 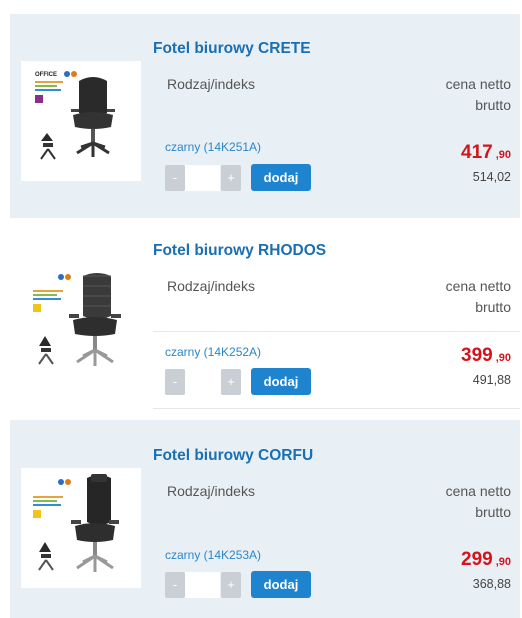 What do you see at coordinates (233, 456) in the screenshot?
I see `product-title: Fotel biurowy CORFU` at bounding box center [233, 456].